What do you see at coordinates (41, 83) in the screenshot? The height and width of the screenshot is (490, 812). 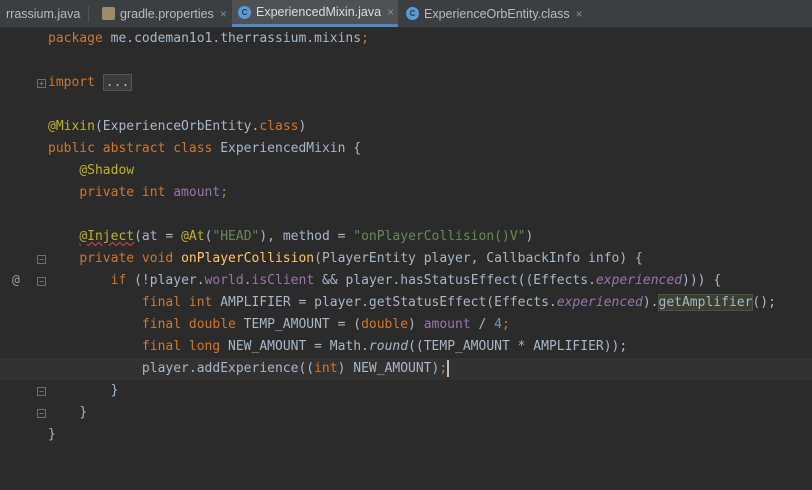 I see `fold-icon: +` at bounding box center [41, 83].